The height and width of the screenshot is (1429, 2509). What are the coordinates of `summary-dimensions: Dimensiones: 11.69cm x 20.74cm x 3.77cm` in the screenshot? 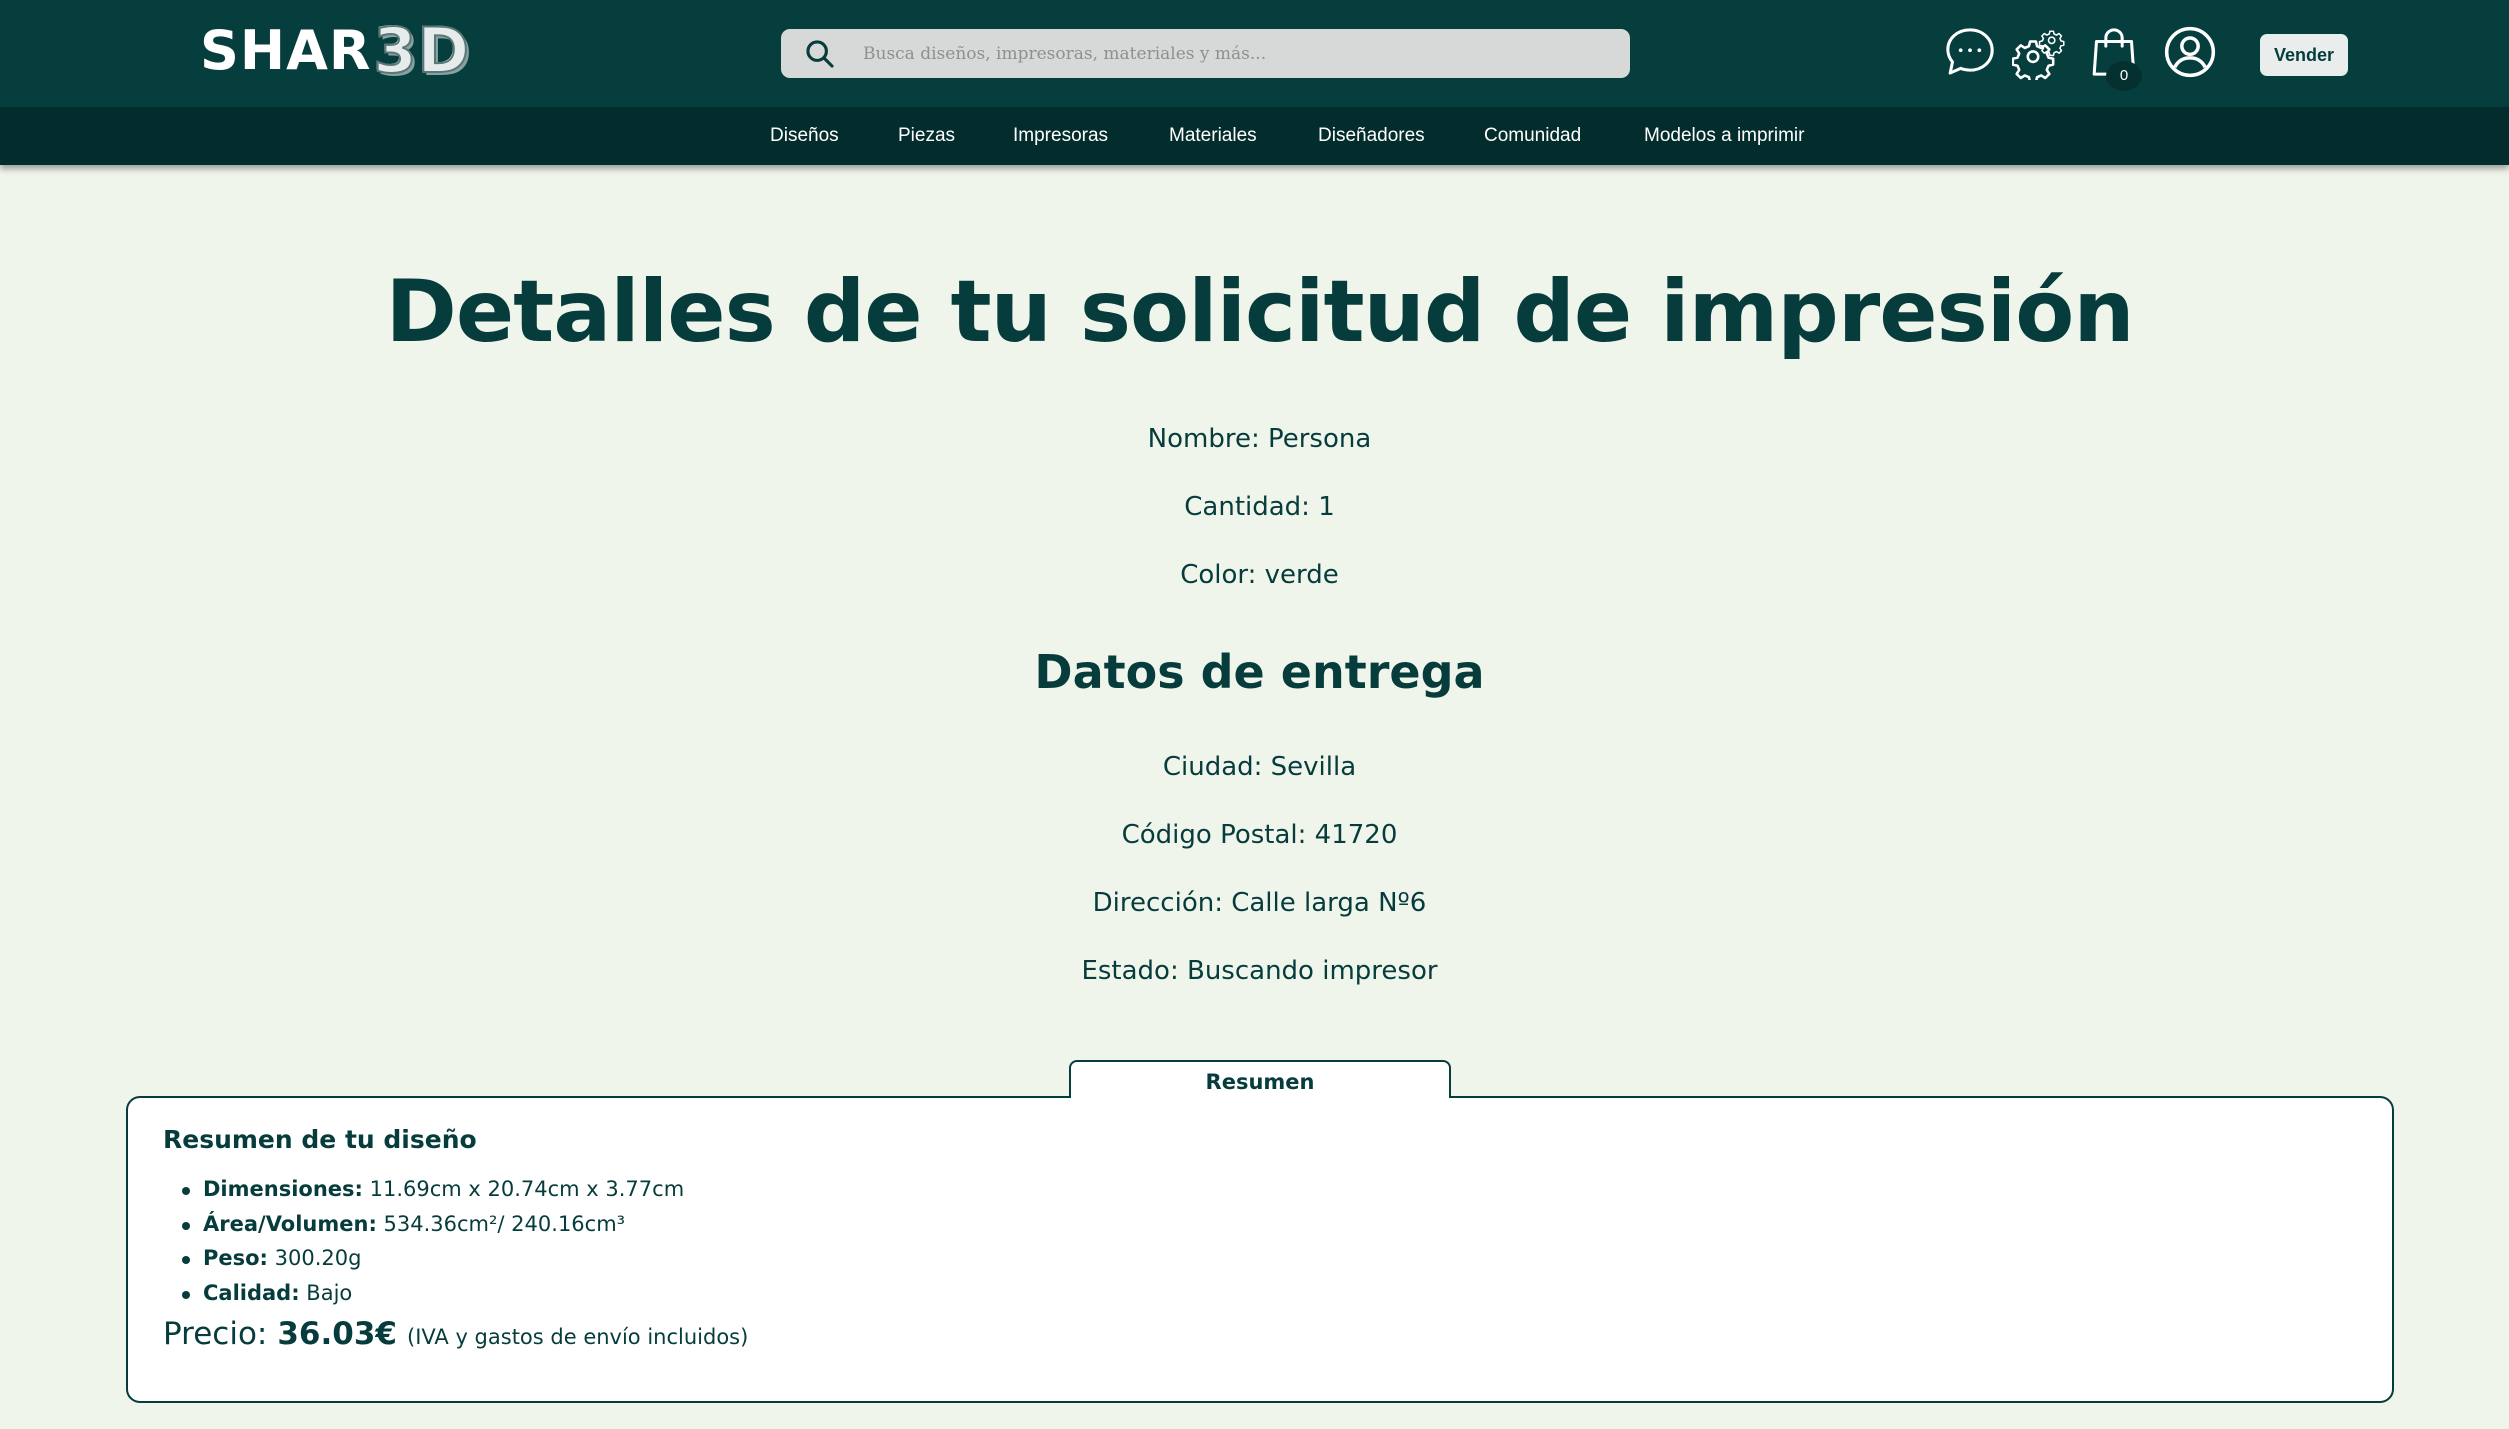 It's located at (433, 1189).